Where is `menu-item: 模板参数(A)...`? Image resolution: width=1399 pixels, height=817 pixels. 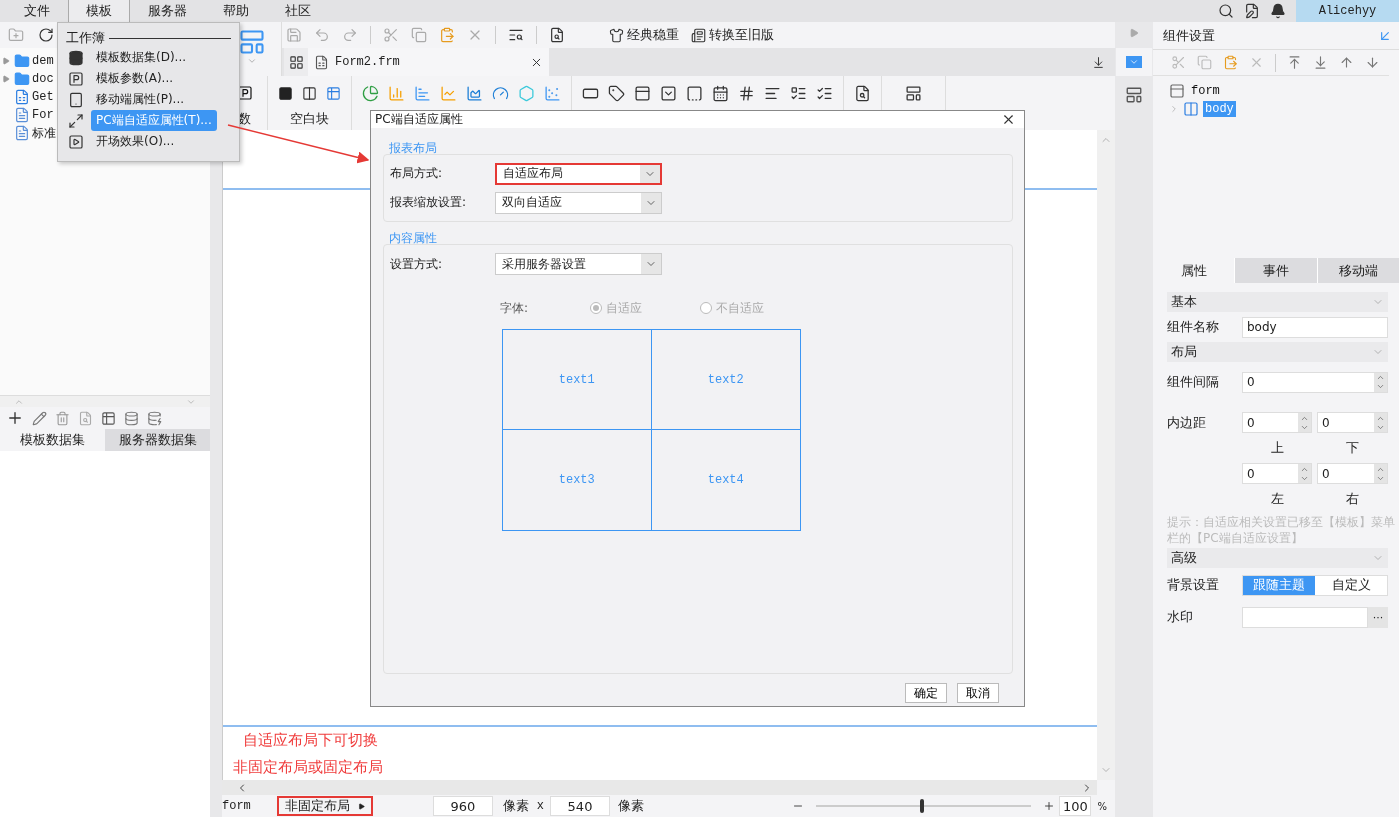
menu-item: 模板参数(A)... is located at coordinates (134, 78).